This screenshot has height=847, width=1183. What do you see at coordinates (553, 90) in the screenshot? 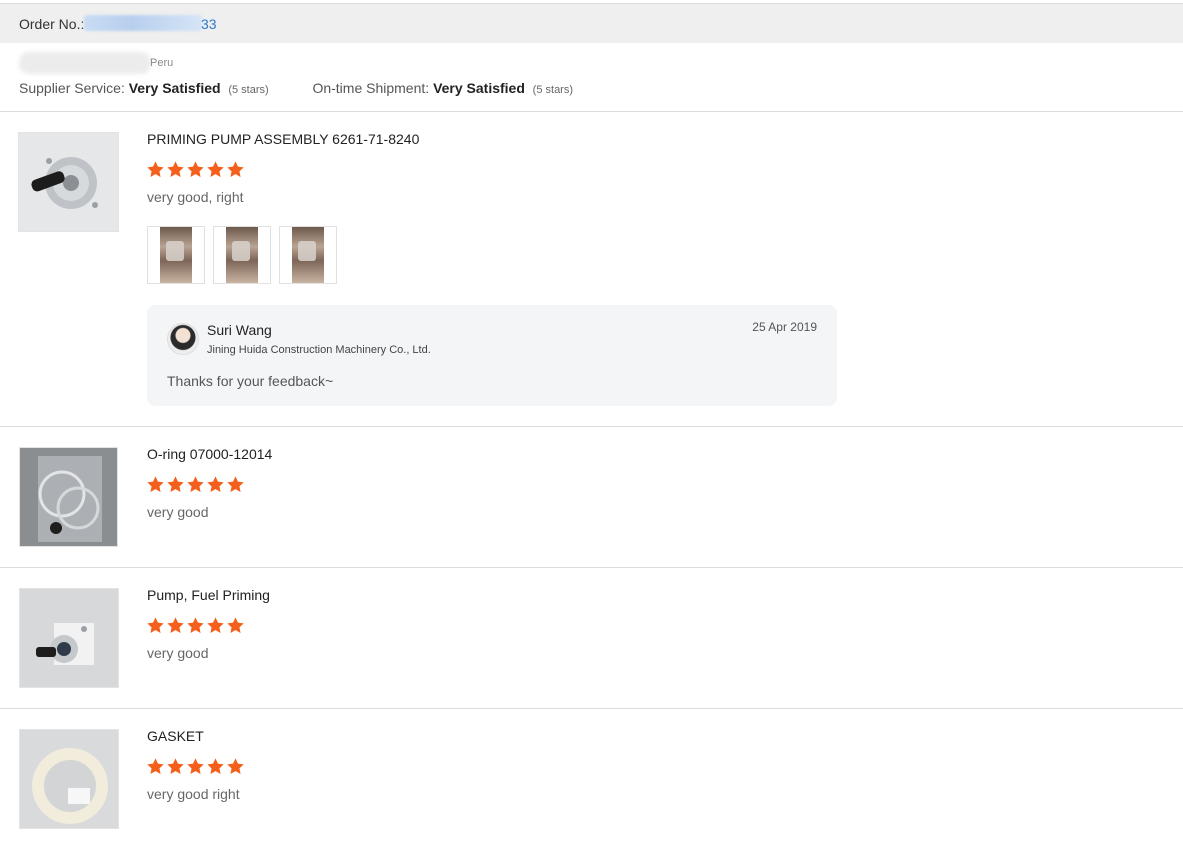
I see `shipment-stars: (5 stars)` at bounding box center [553, 90].